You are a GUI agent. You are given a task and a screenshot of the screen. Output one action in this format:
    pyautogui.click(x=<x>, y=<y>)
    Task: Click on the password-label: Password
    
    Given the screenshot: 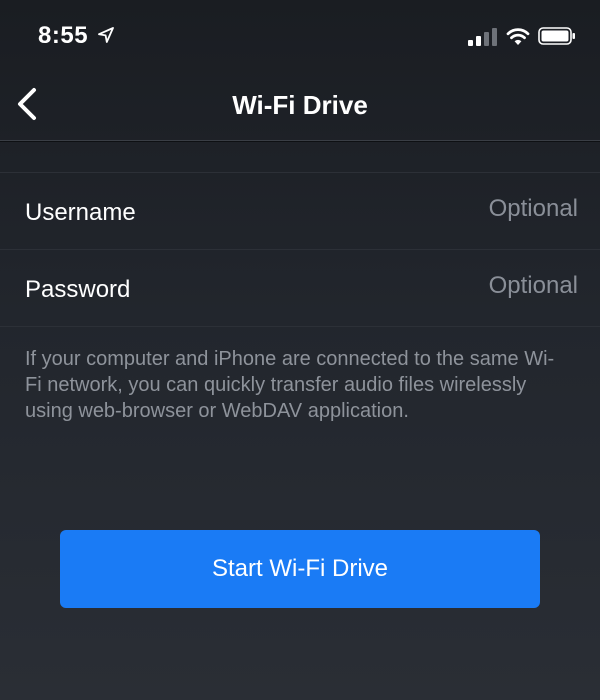 What is the action you would take?
    pyautogui.click(x=78, y=289)
    